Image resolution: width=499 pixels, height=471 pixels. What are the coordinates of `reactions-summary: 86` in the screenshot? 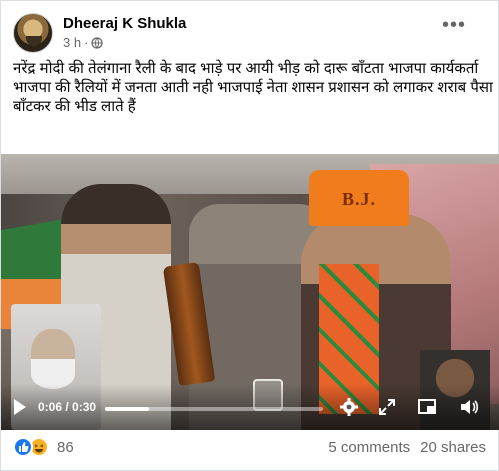 It's located at (43, 447).